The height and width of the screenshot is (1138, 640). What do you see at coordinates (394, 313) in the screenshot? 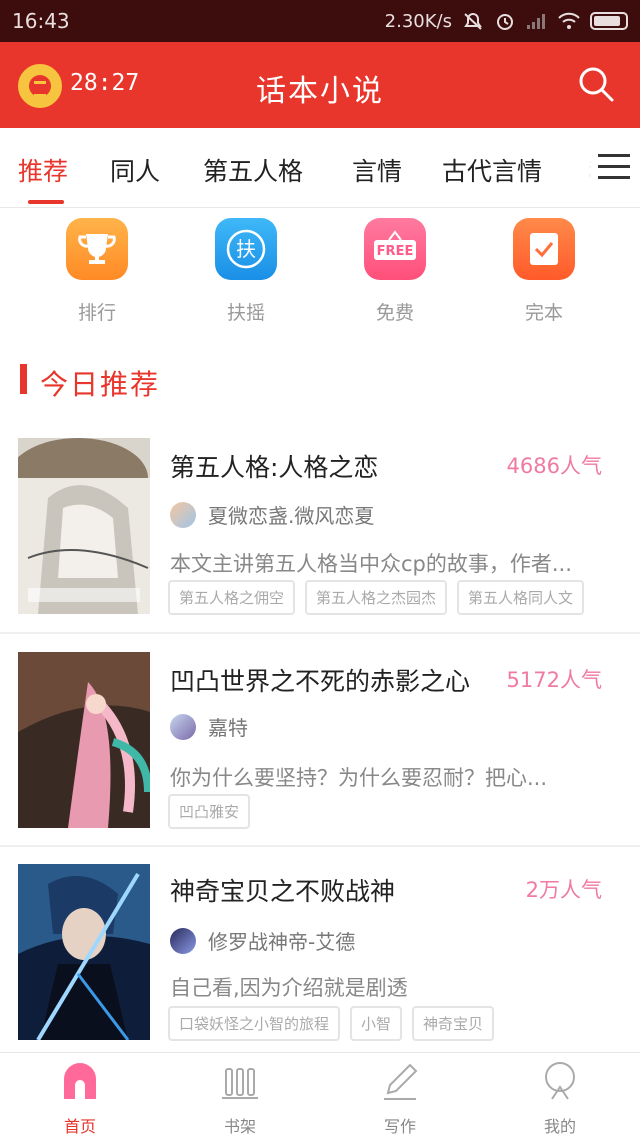
I see `quick-entry-label: 免费` at bounding box center [394, 313].